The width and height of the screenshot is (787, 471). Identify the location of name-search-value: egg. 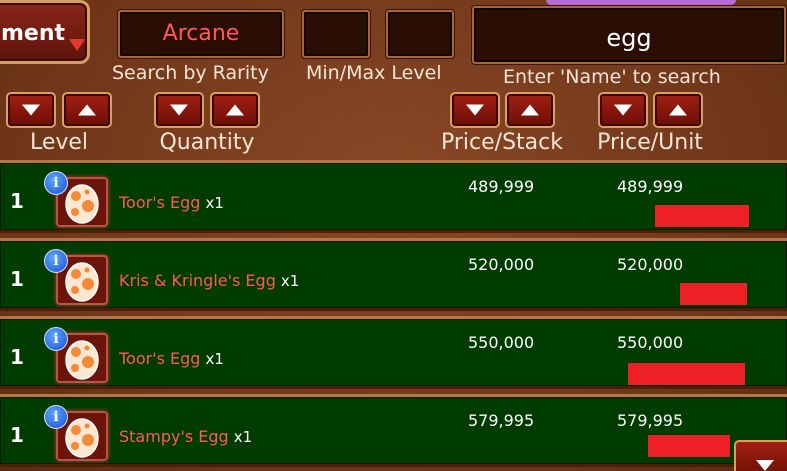
(629, 38).